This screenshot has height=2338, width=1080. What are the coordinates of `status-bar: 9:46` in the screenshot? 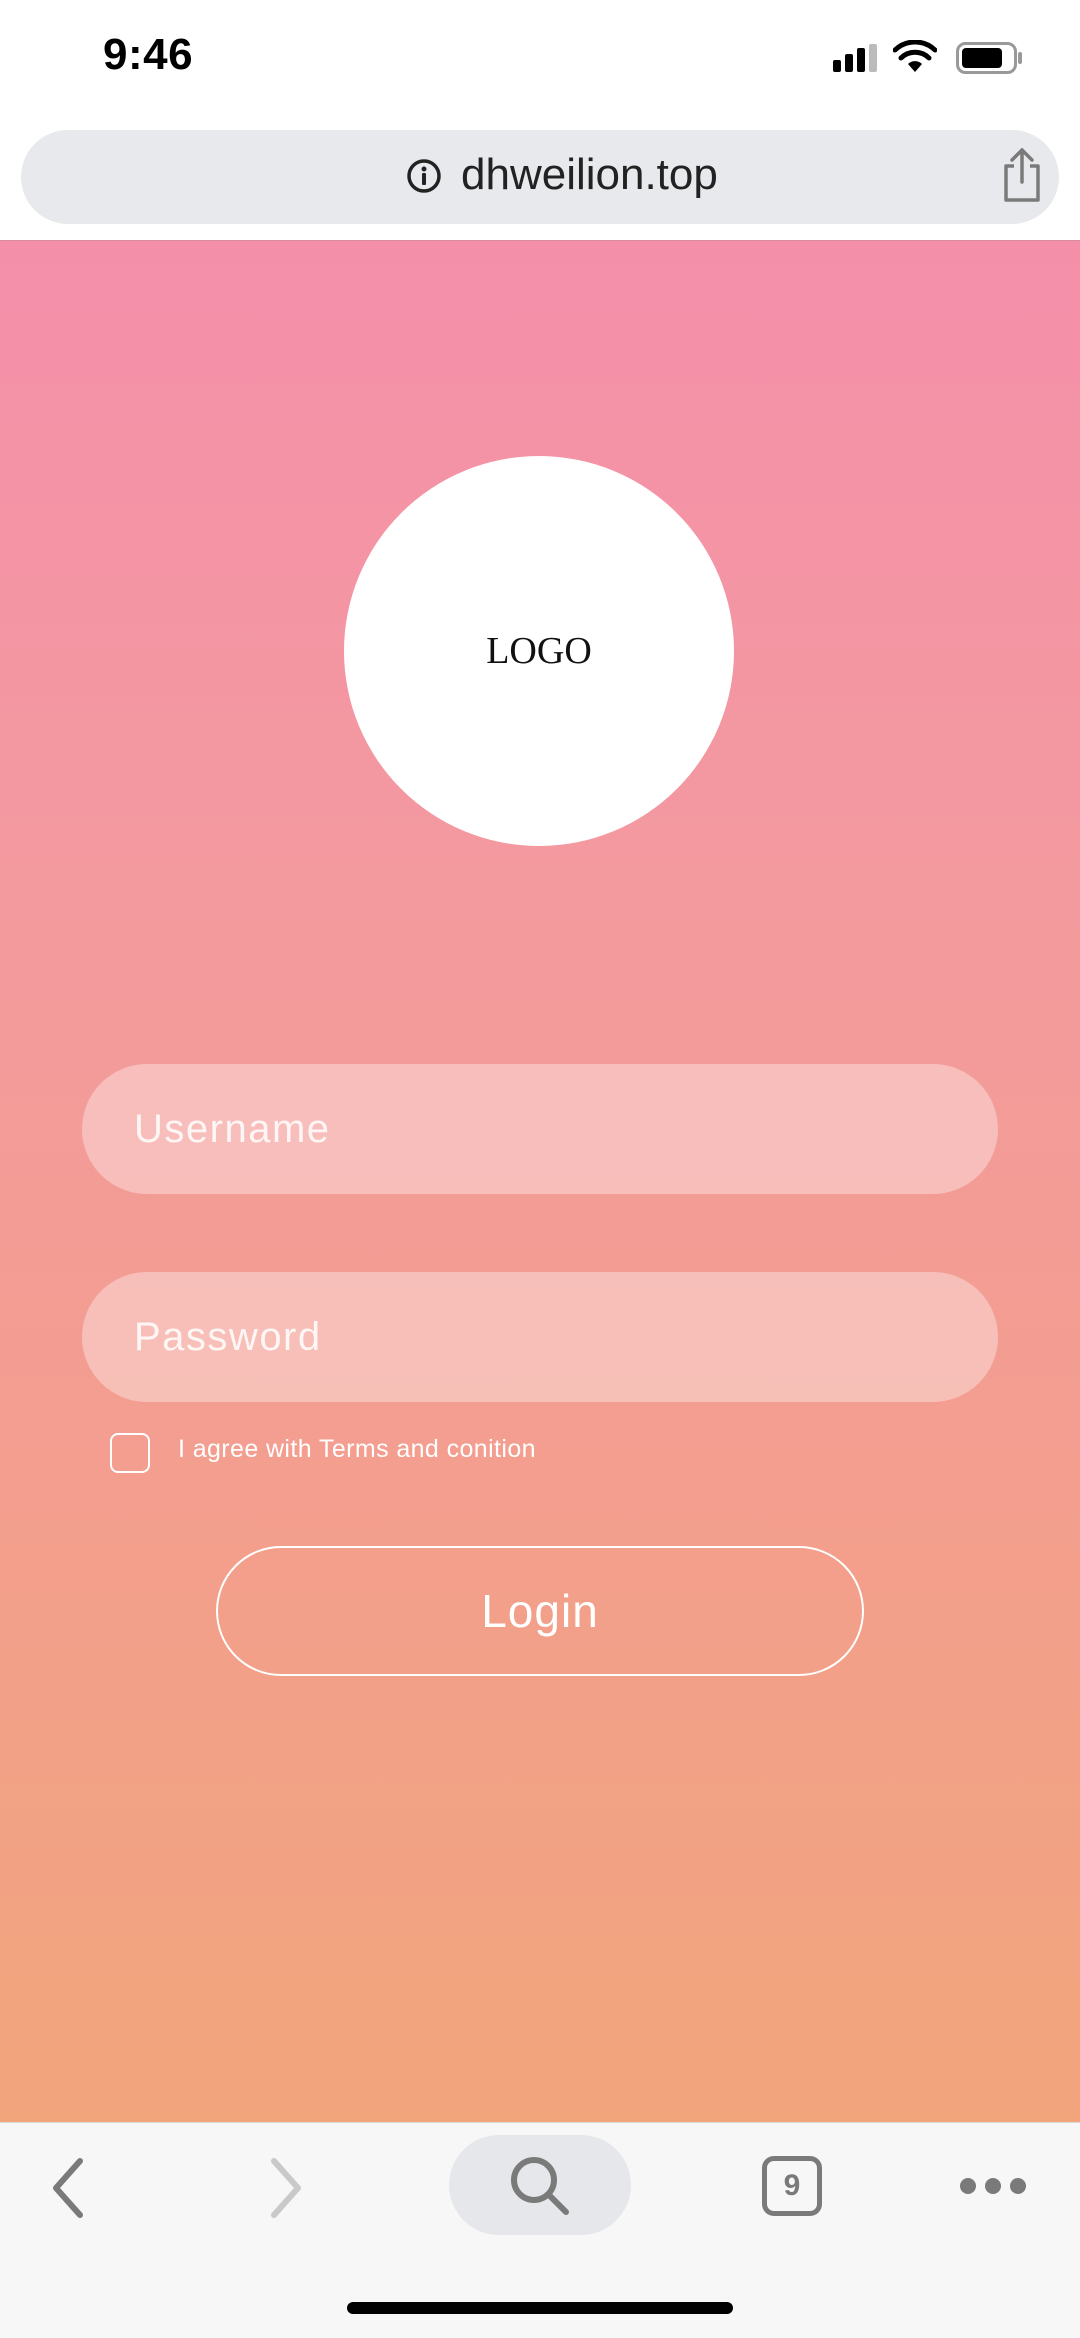 It's located at (540, 60).